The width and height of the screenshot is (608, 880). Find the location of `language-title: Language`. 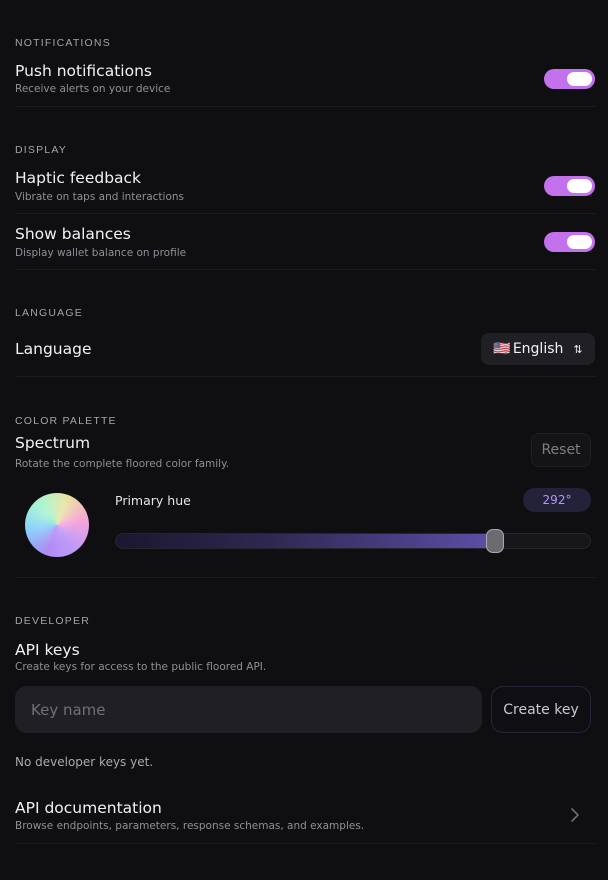

language-title: Language is located at coordinates (53, 349).